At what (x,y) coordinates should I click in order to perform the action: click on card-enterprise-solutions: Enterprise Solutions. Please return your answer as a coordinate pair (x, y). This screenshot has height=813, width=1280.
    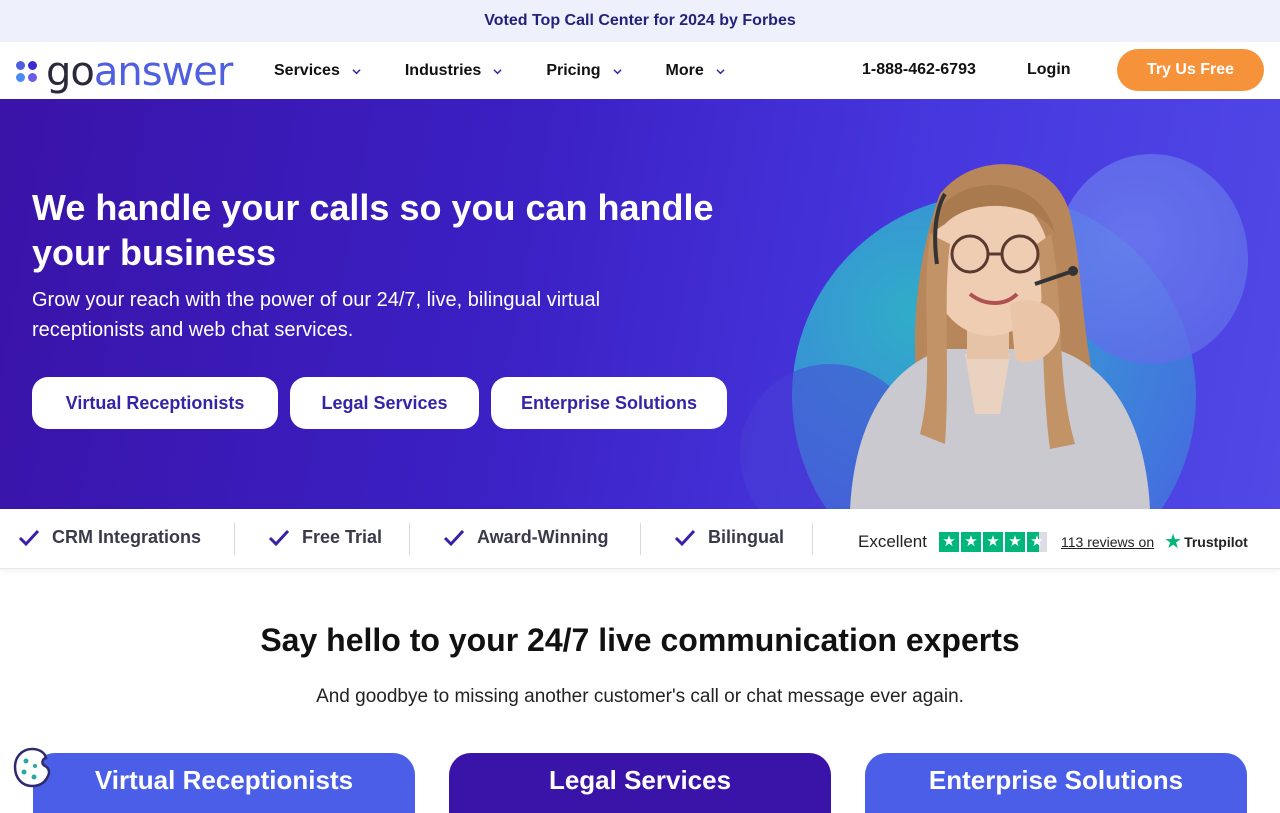
    Looking at the image, I should click on (1056, 783).